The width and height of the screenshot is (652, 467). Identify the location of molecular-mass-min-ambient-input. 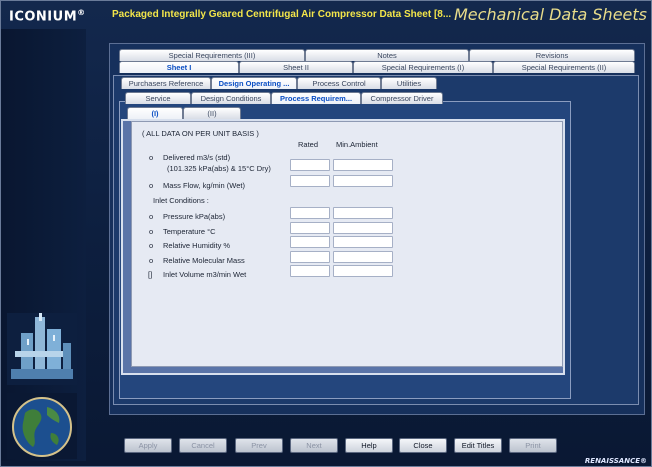
(363, 257).